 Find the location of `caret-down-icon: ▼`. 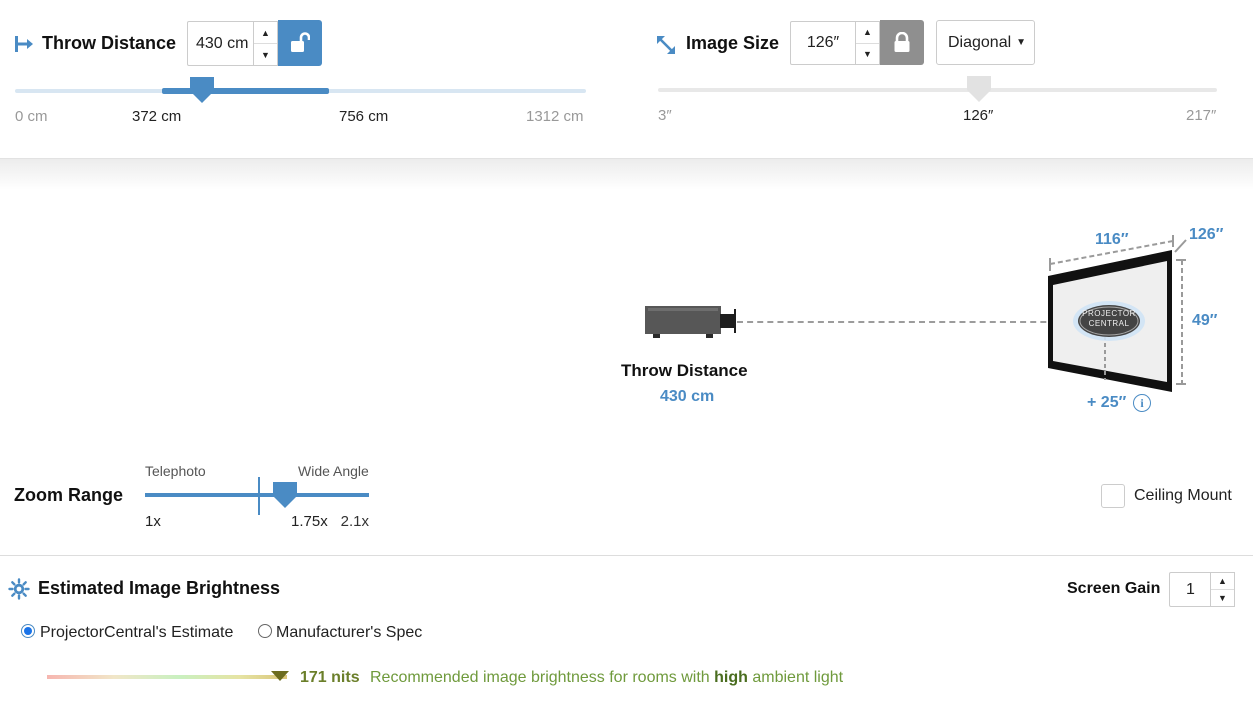

caret-down-icon: ▼ is located at coordinates (1021, 42).